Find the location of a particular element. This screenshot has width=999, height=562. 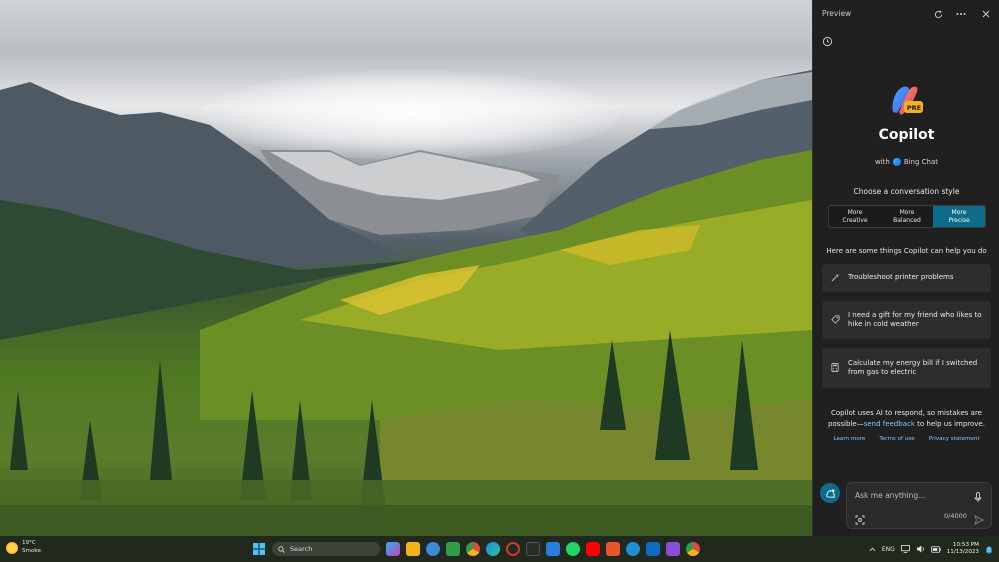

terminal-icon is located at coordinates (533, 549).